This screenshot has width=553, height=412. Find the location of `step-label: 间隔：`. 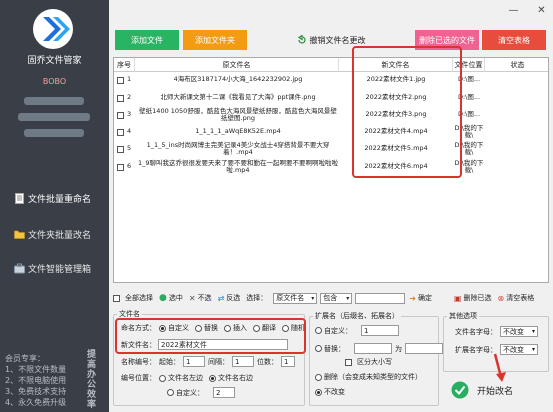

step-label: 间隔： is located at coordinates (218, 361).